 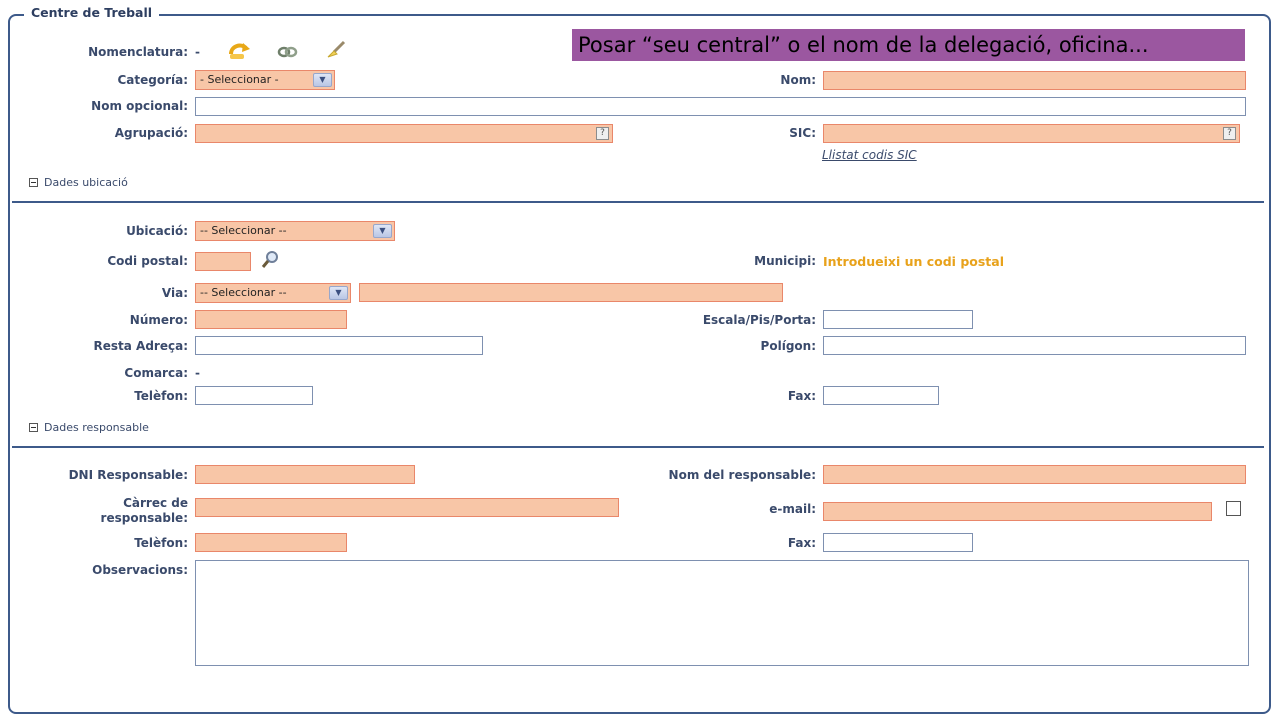 I want to click on sic-input: ?, so click(x=1031, y=133).